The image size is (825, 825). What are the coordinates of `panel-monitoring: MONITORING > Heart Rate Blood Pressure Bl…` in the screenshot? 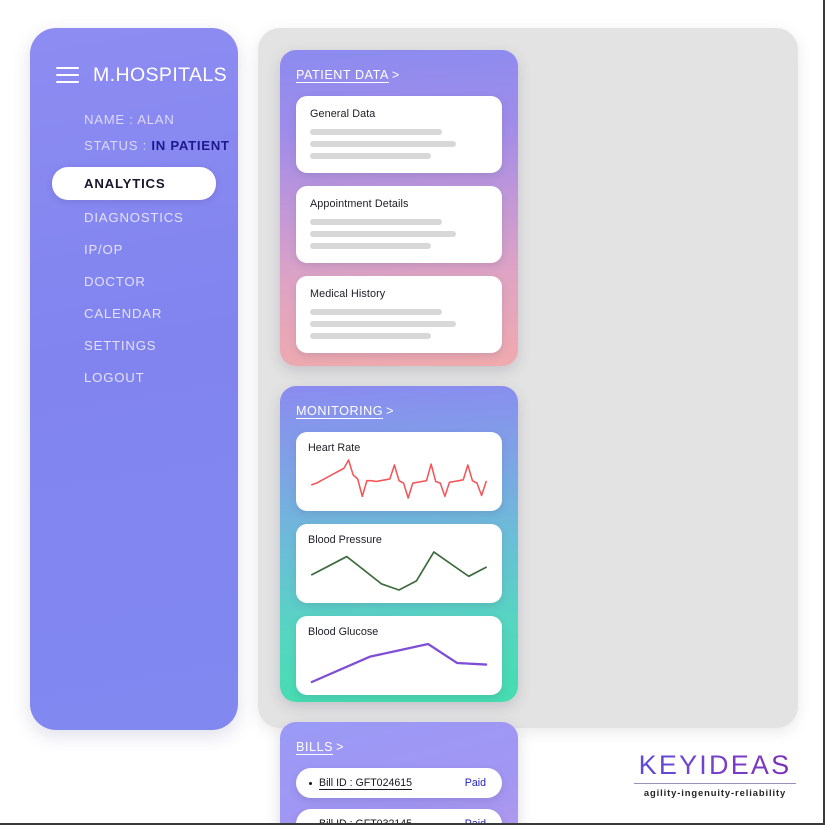 It's located at (399, 544).